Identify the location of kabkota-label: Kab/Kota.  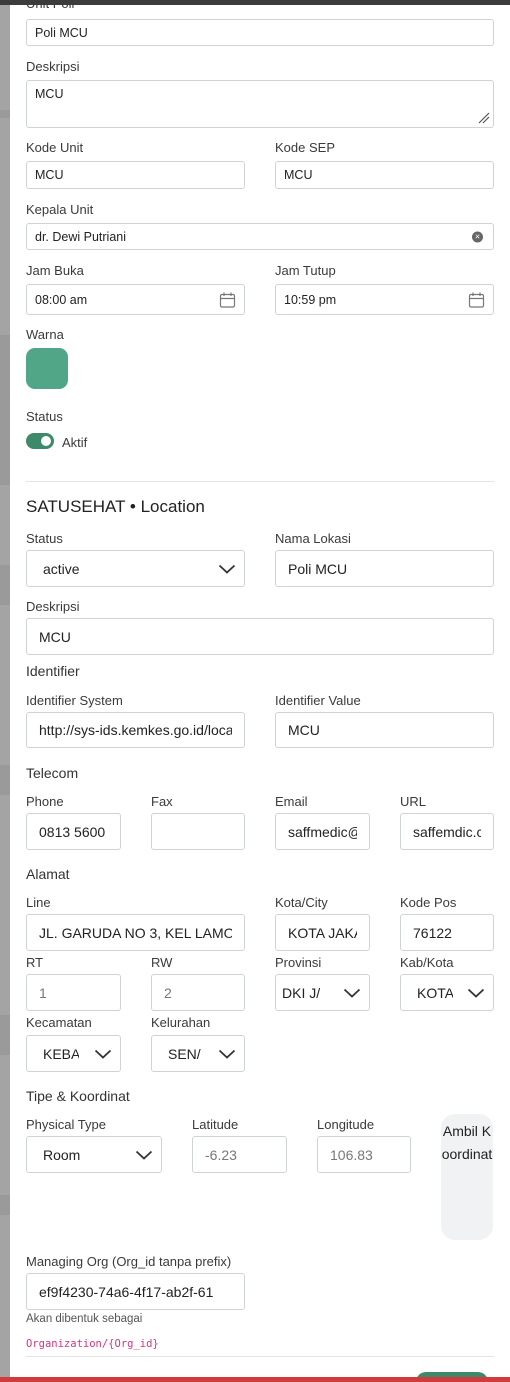
(427, 962).